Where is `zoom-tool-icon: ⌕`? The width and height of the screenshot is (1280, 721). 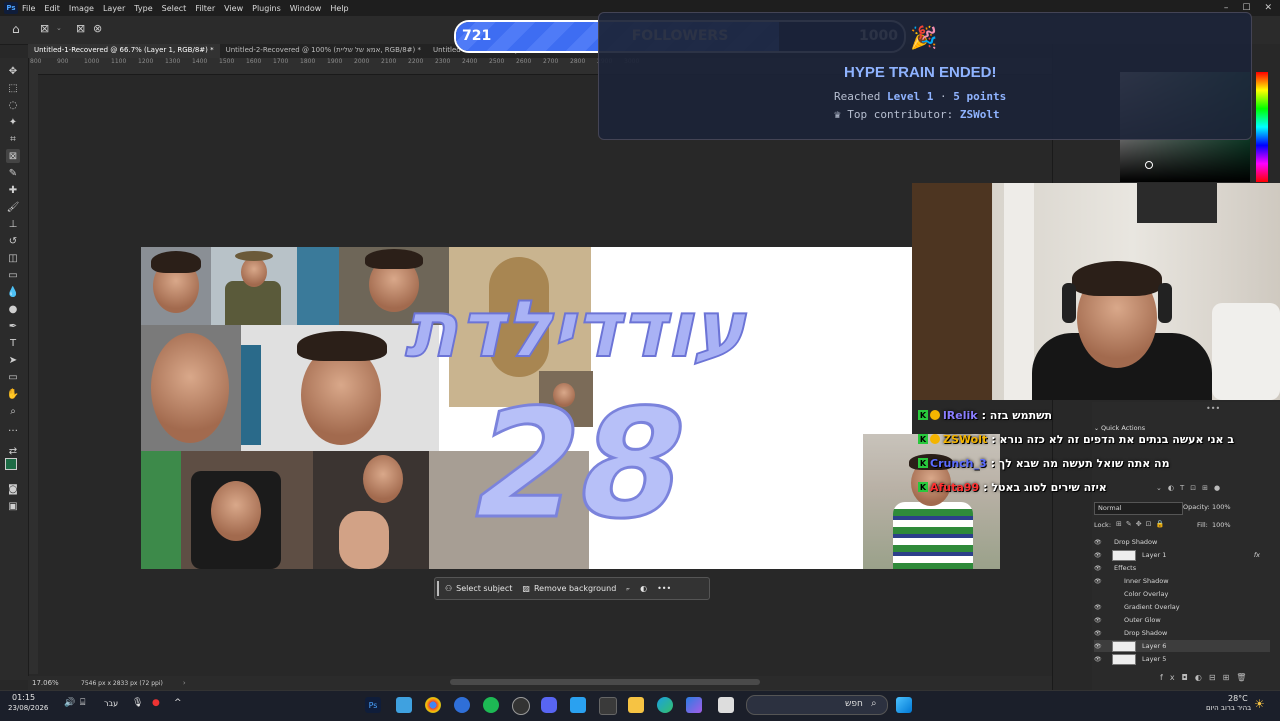 zoom-tool-icon: ⌕ is located at coordinates (13, 411).